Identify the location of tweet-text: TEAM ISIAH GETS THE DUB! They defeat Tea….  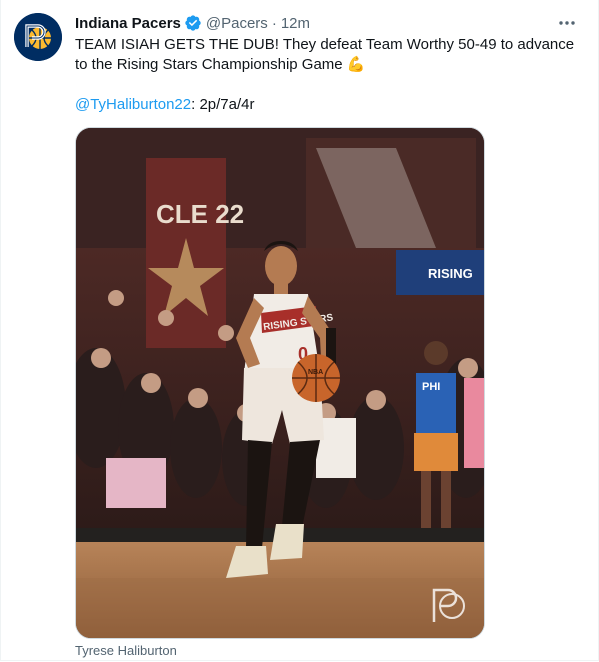
(330, 75).